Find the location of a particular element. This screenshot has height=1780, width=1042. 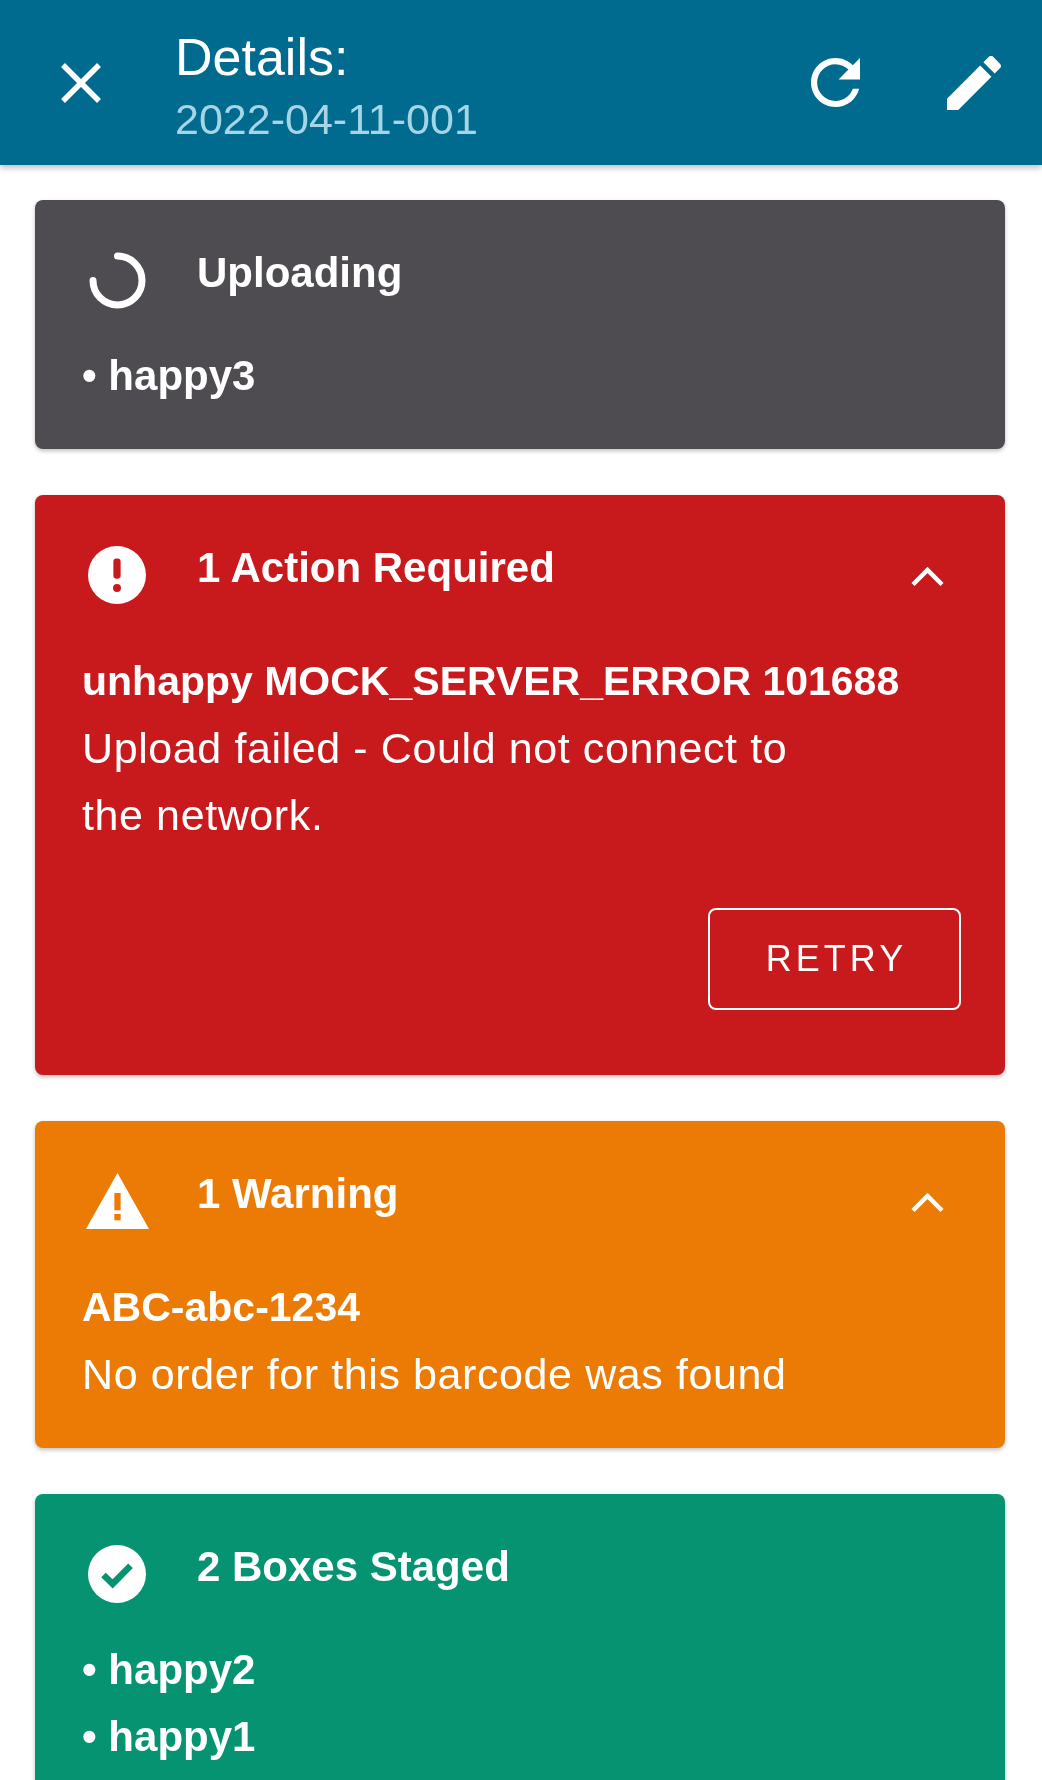

warning-triangle-icon is located at coordinates (117, 1201).